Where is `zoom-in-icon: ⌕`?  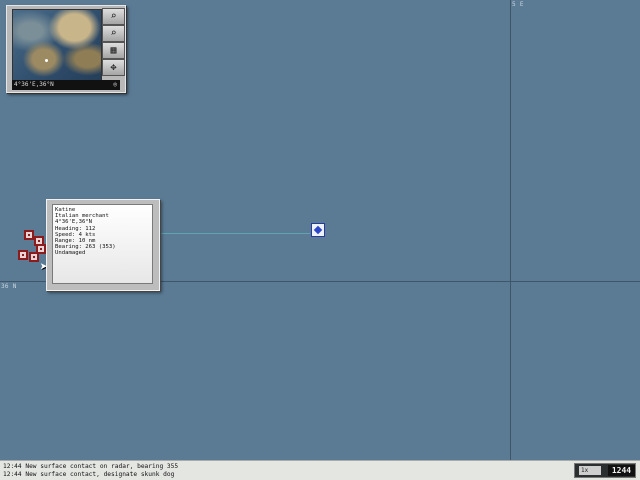
zoom-in-icon: ⌕ is located at coordinates (113, 16).